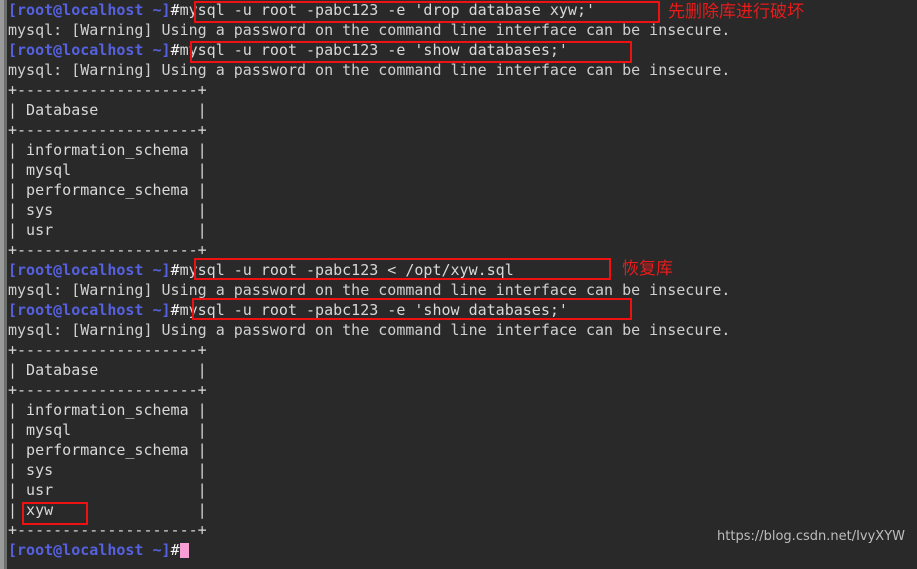 Image resolution: width=917 pixels, height=569 pixels. I want to click on annotation-drop: 先删除库进行破坏, so click(736, 12).